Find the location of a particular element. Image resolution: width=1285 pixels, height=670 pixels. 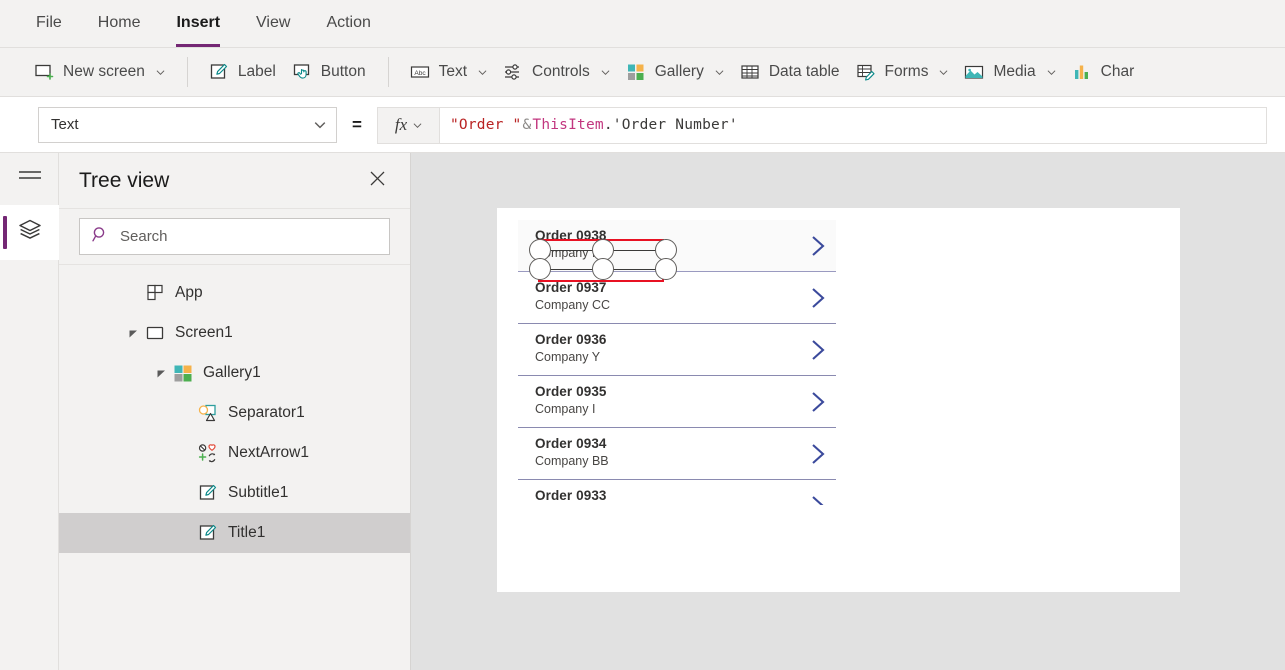

tree-item-subtitle1: Subtitle1 is located at coordinates (234, 493).